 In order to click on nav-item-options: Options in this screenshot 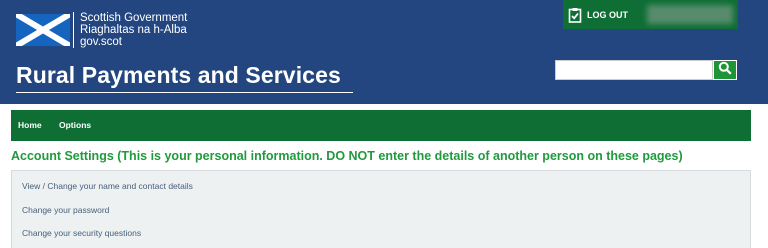, I will do `click(75, 125)`.